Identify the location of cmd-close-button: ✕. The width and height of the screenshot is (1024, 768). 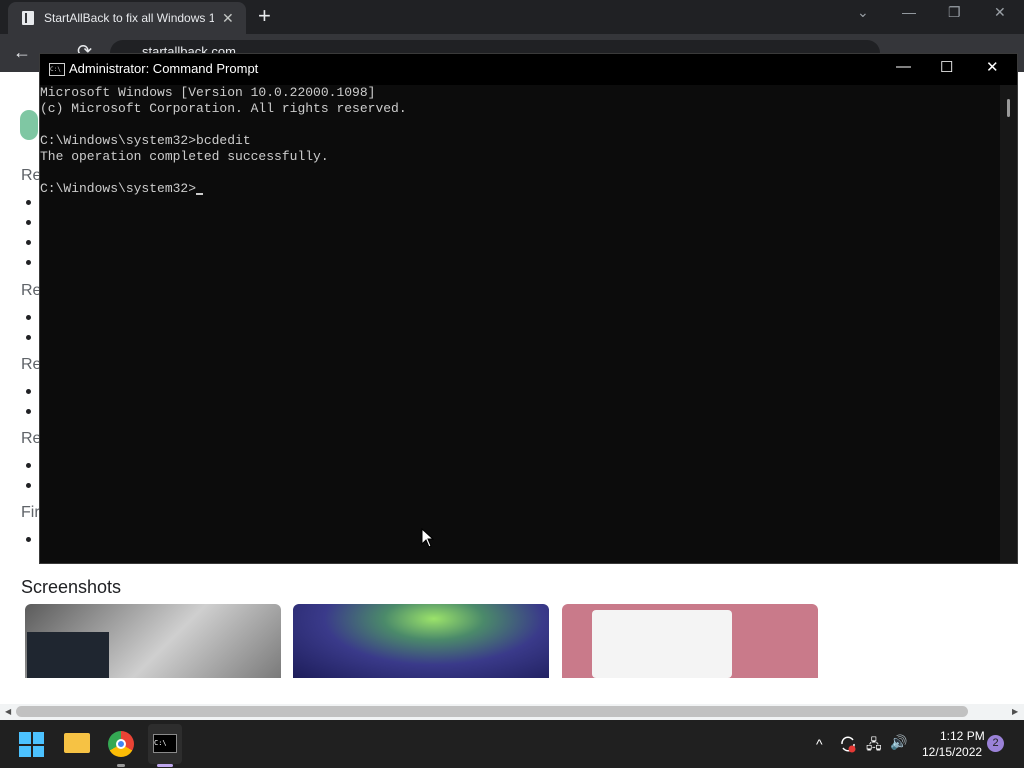
(992, 67).